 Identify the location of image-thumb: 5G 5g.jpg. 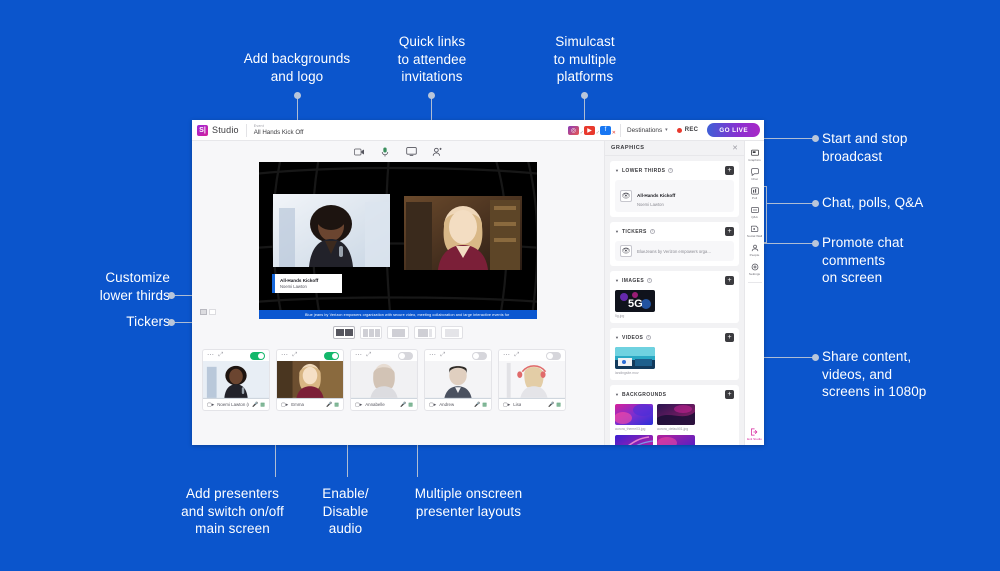
(635, 304).